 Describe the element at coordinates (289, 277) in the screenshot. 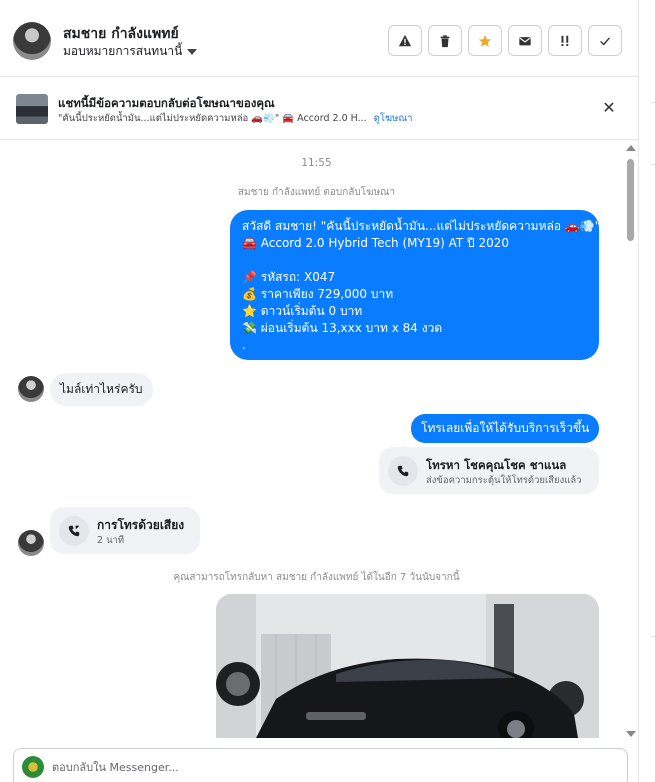

I see `ad-message-line: 📌 รหัสรถ: X047` at that location.